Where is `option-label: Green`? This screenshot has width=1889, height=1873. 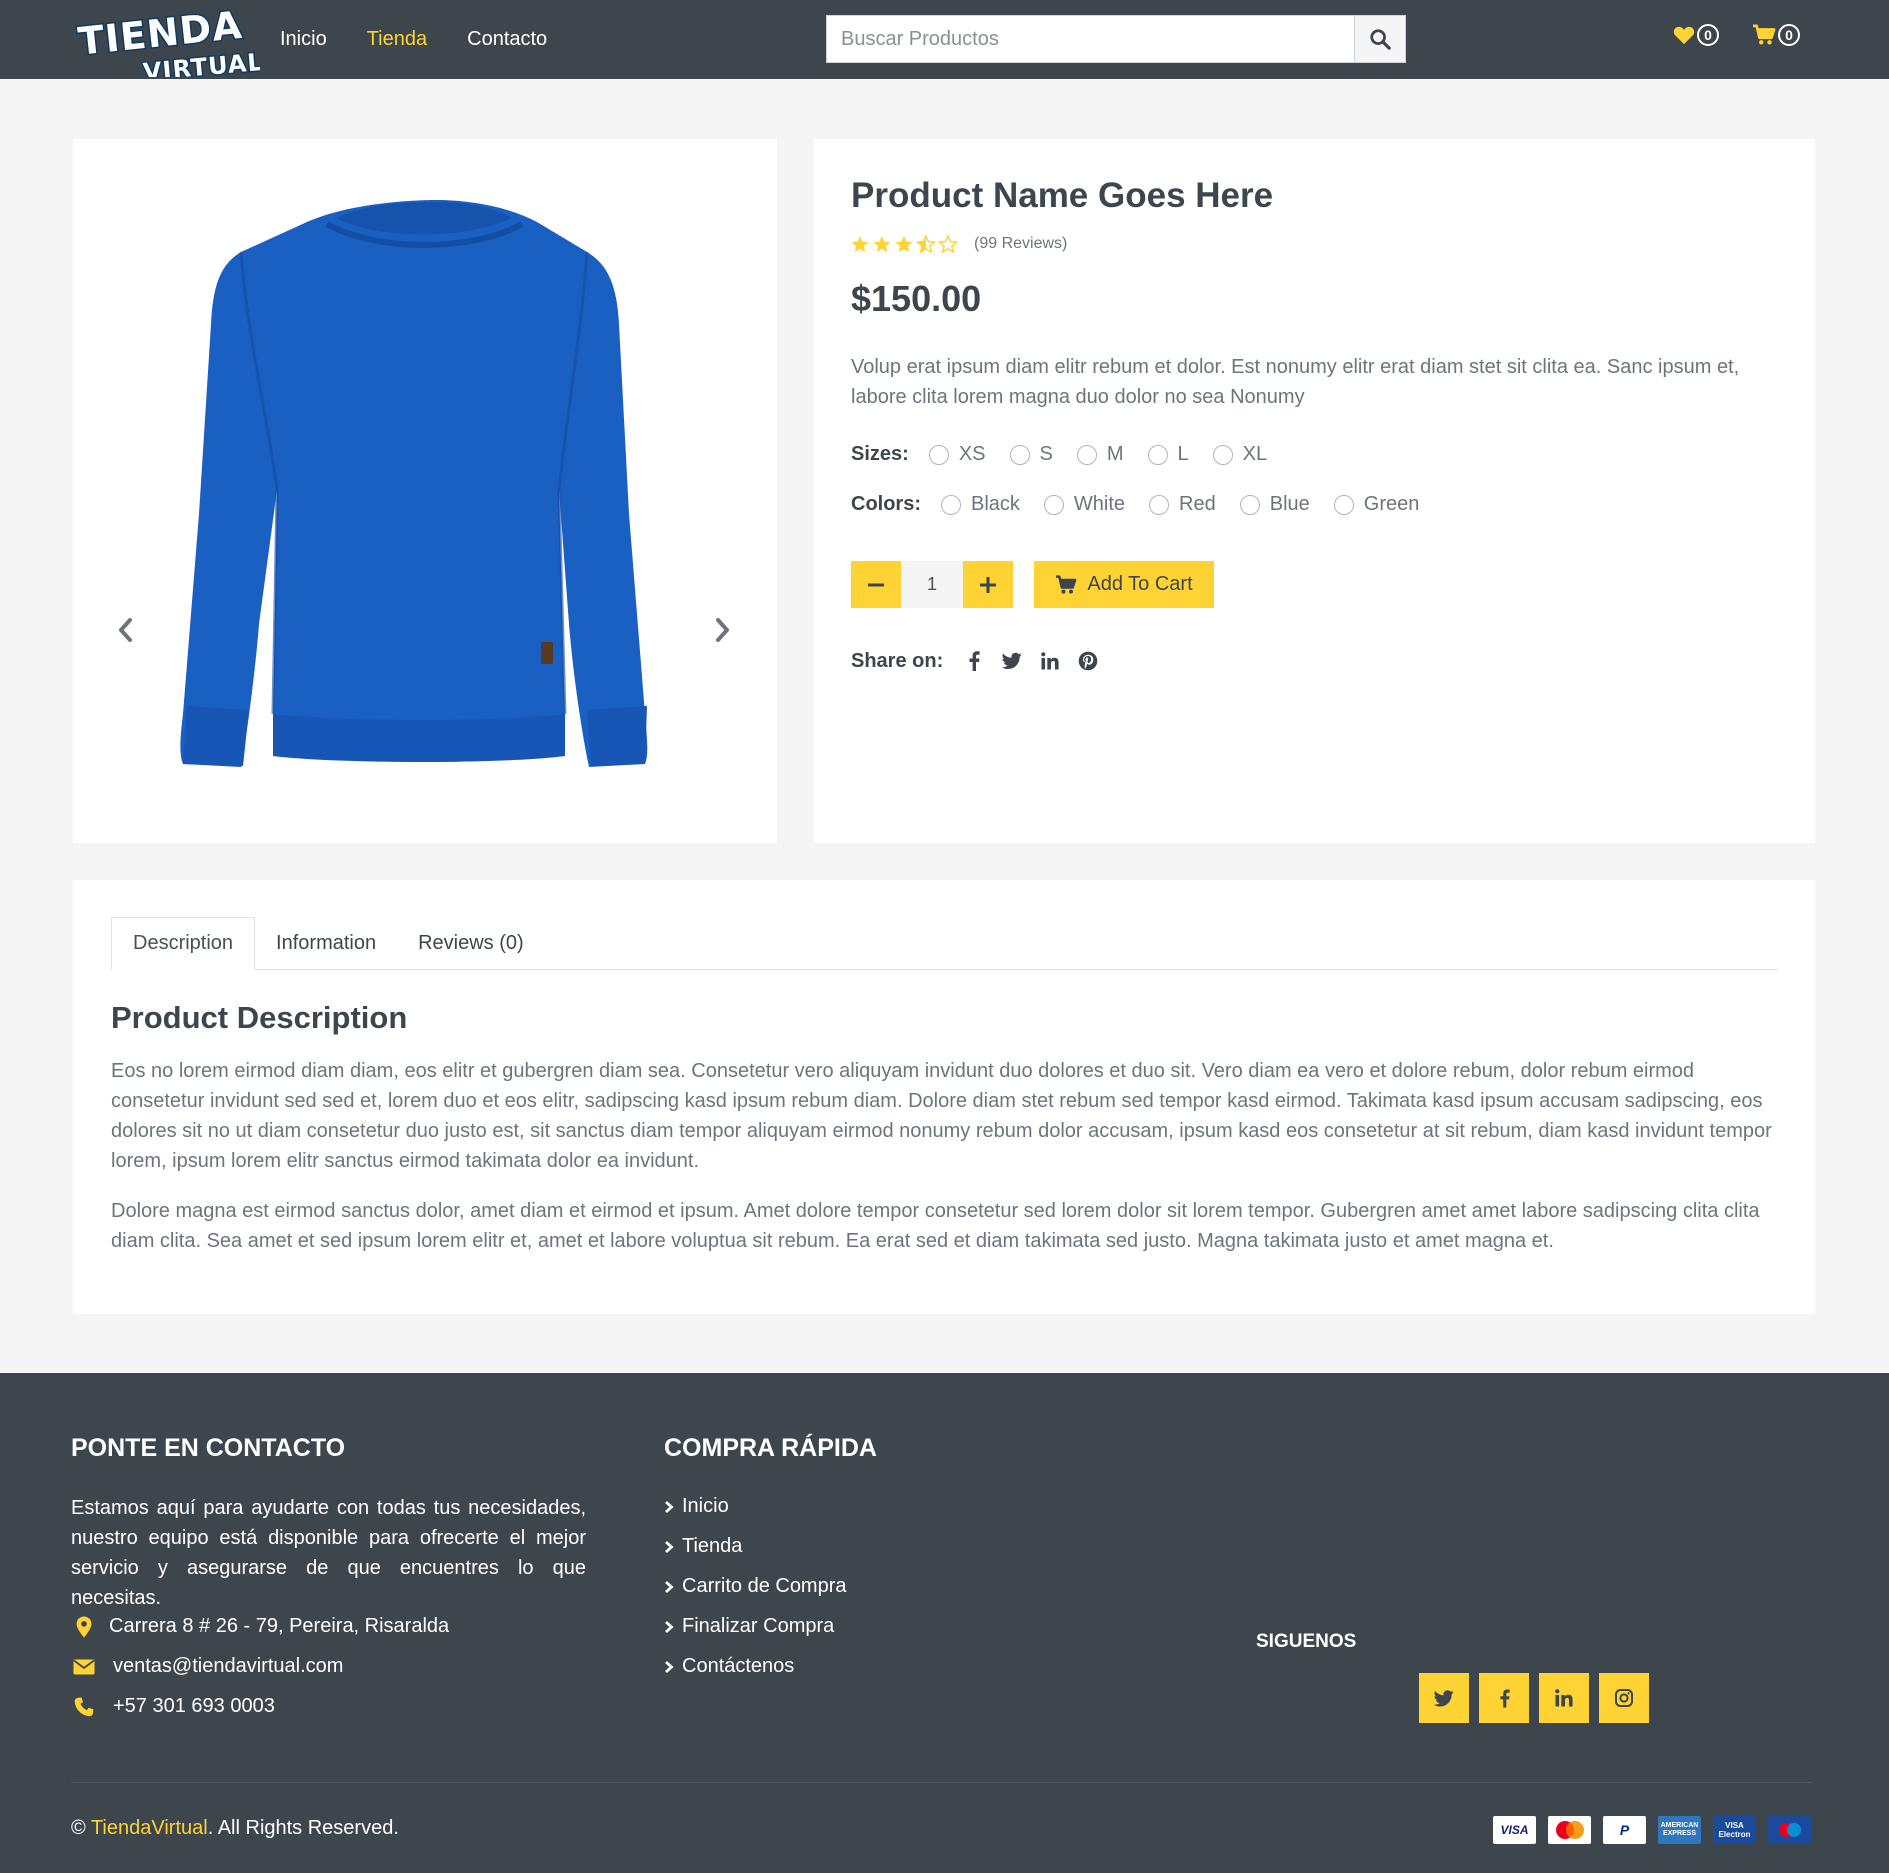
option-label: Green is located at coordinates (1391, 504).